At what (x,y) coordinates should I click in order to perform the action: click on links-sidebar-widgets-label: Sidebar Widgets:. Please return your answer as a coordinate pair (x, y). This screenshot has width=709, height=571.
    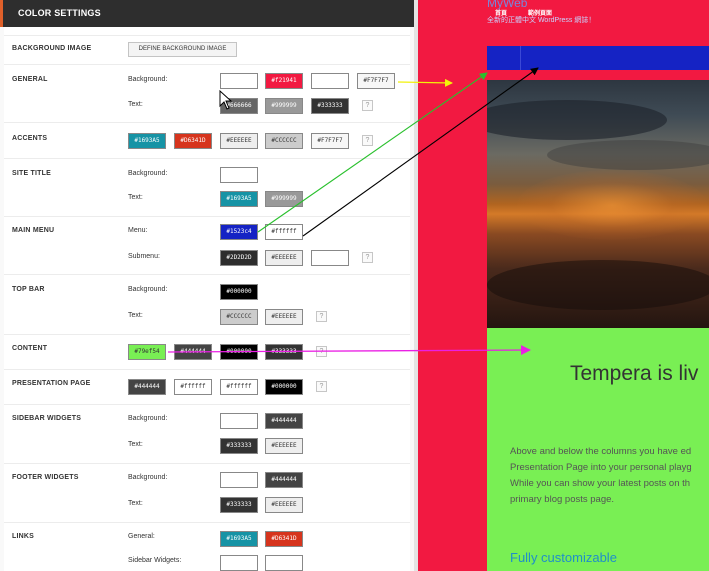
    Looking at the image, I should click on (155, 560).